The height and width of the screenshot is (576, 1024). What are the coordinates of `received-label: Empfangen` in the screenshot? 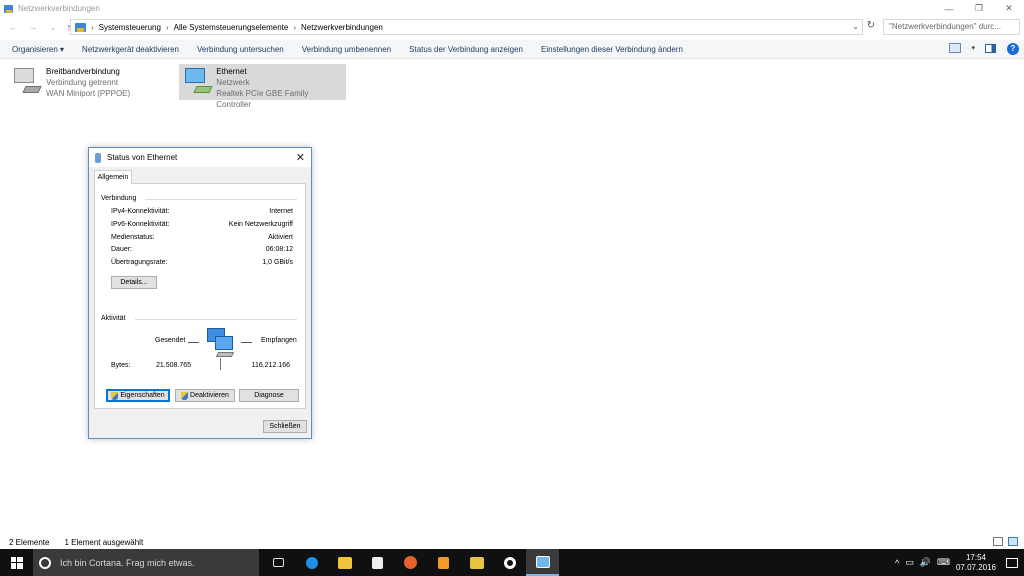 It's located at (279, 340).